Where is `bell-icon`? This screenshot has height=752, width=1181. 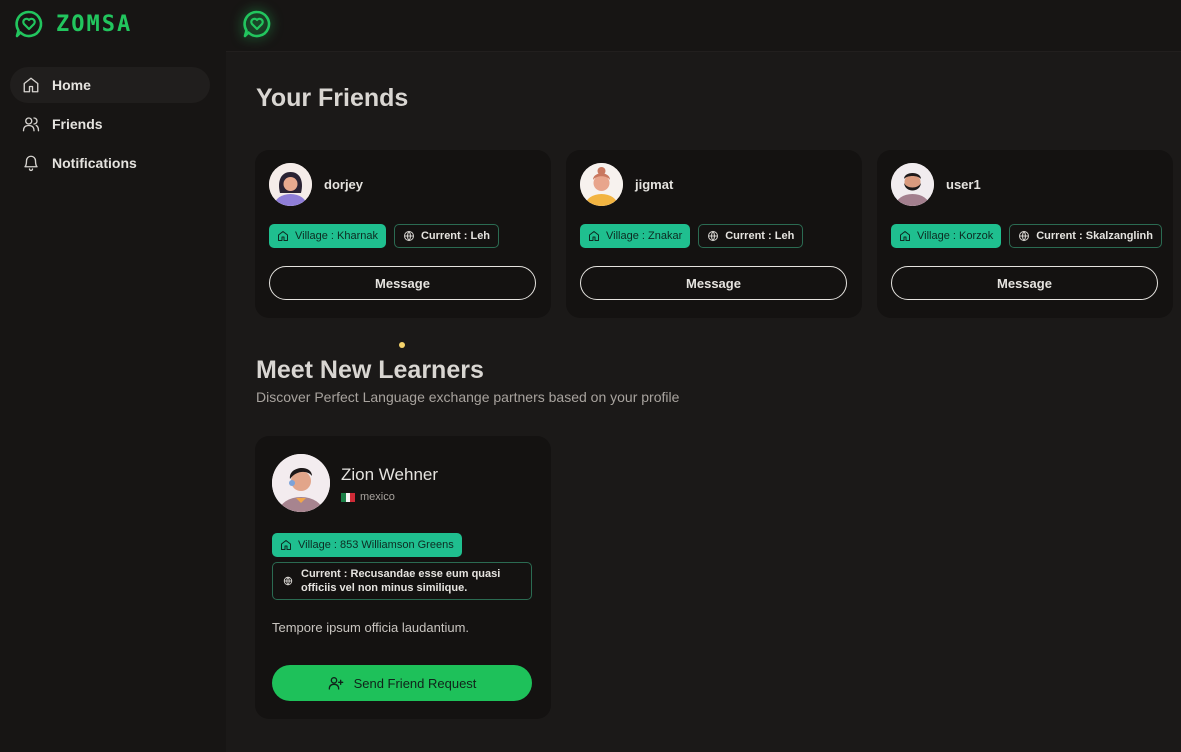
bell-icon is located at coordinates (31, 163).